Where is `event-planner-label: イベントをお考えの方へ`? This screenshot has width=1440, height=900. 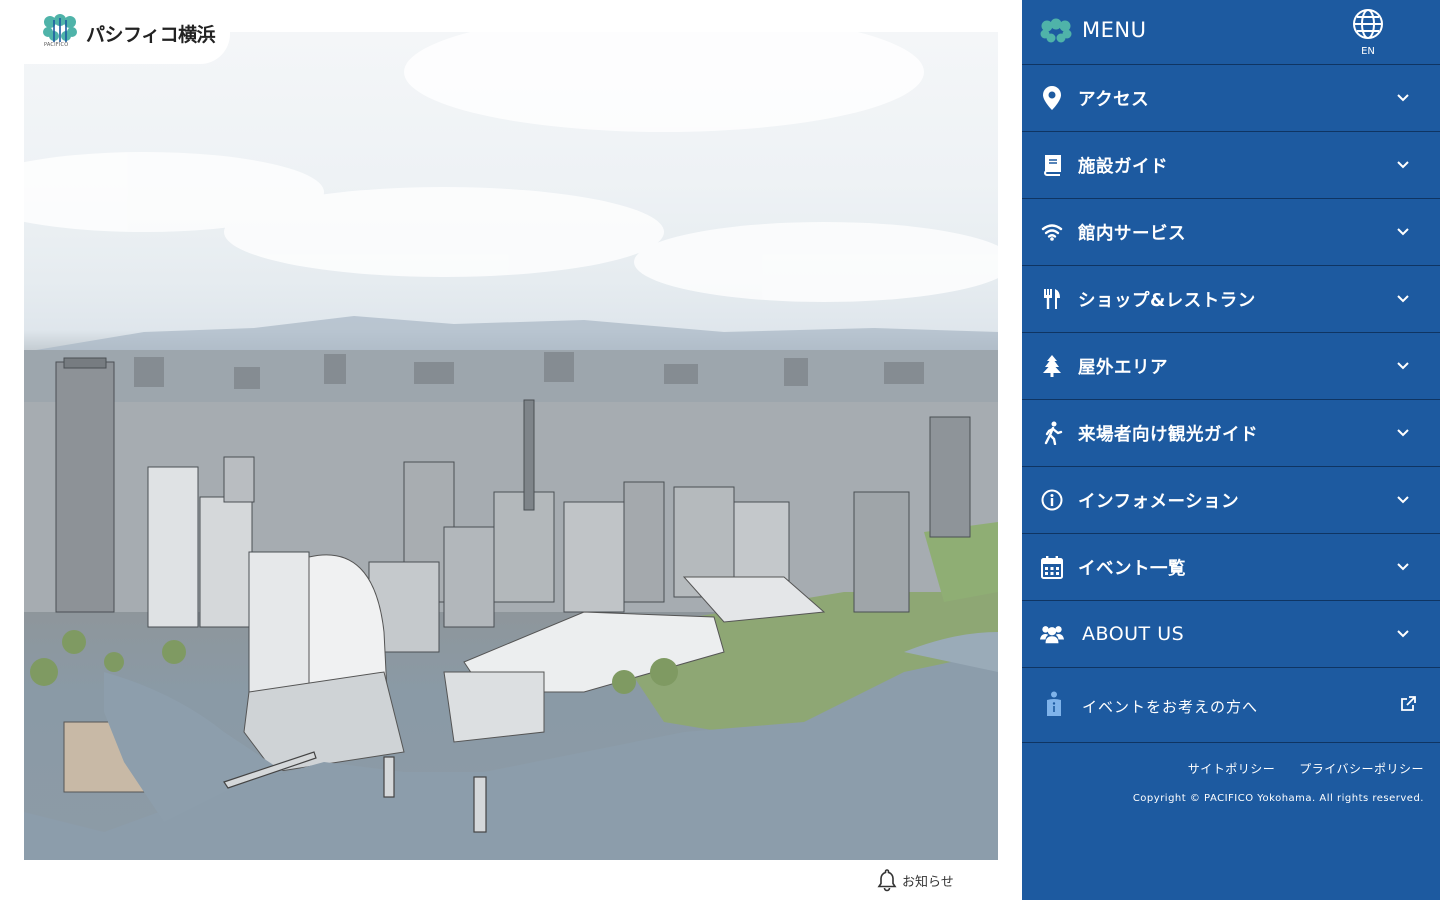 event-planner-label: イベントをお考えの方へ is located at coordinates (1170, 707).